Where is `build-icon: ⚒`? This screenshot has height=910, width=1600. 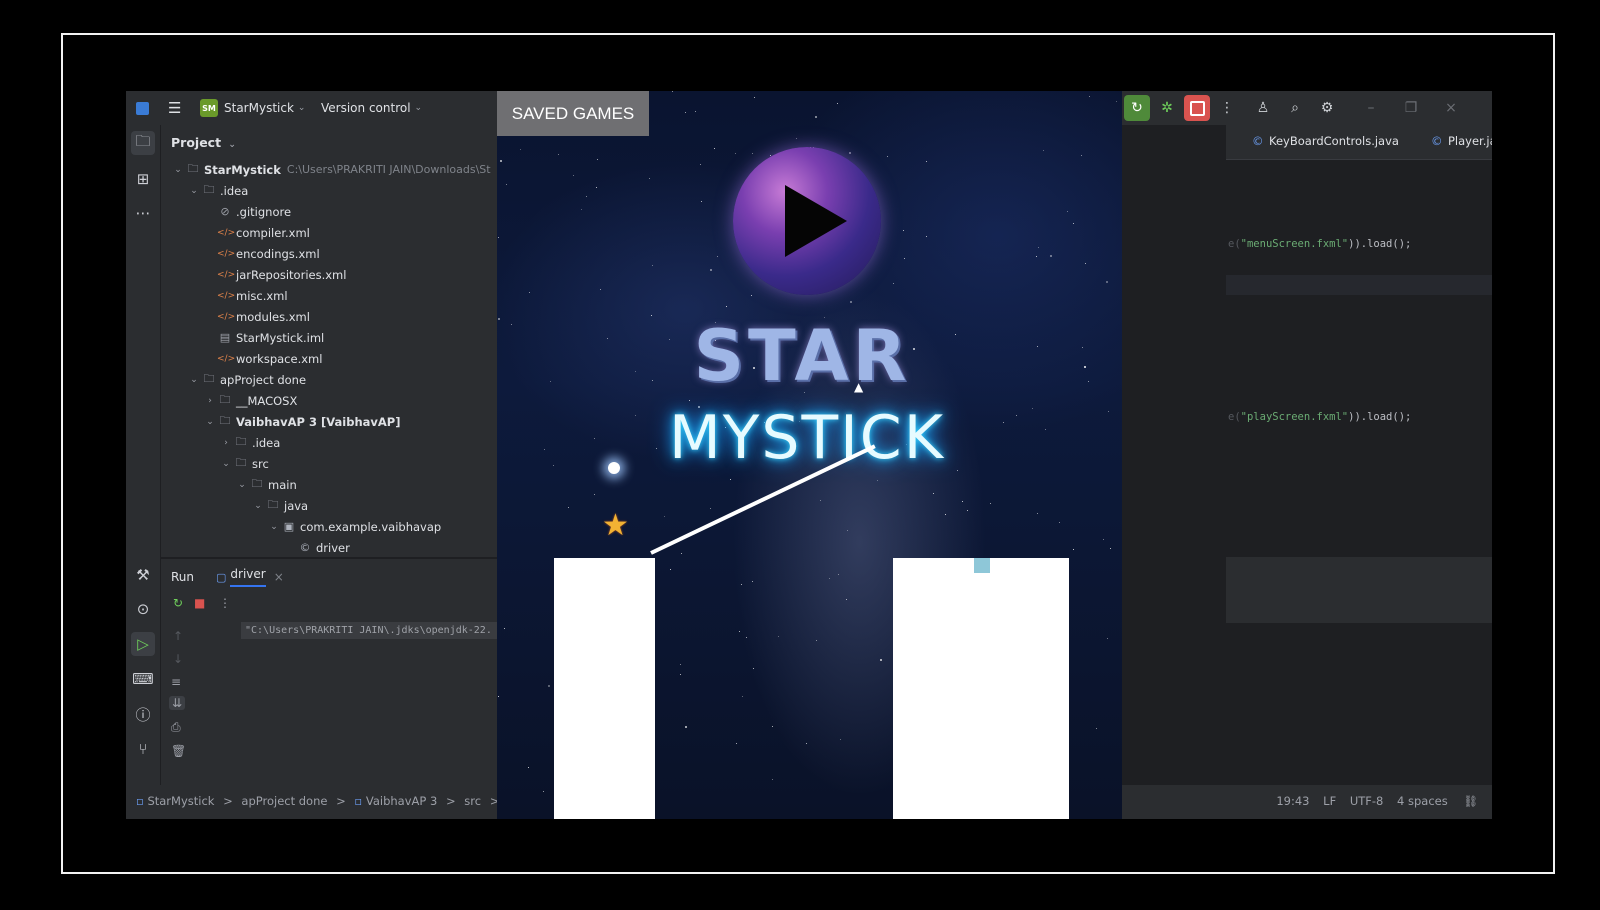
build-icon: ⚒ is located at coordinates (143, 575).